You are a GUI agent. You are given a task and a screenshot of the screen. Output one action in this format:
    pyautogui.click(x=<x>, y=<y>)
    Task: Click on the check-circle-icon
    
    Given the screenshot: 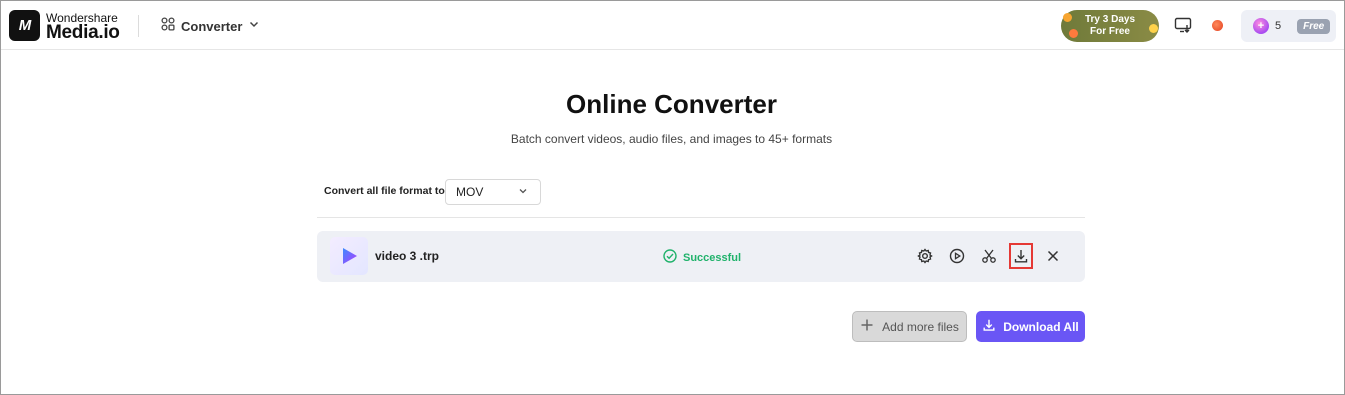 What is the action you would take?
    pyautogui.click(x=670, y=257)
    